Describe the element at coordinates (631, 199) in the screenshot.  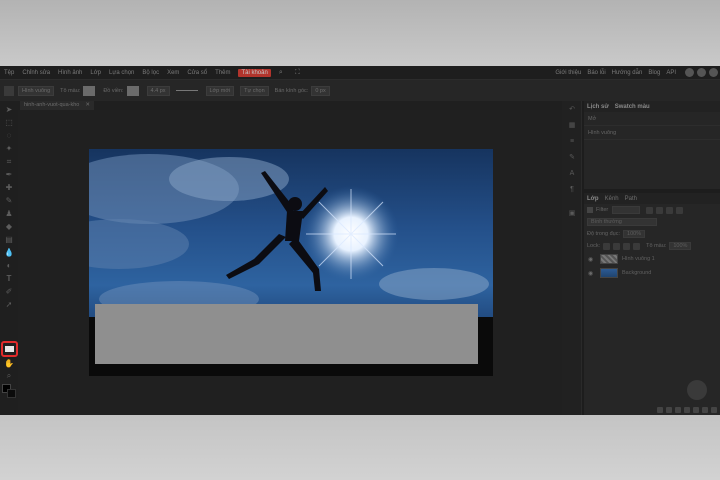
I see `tab-paths: Path` at that location.